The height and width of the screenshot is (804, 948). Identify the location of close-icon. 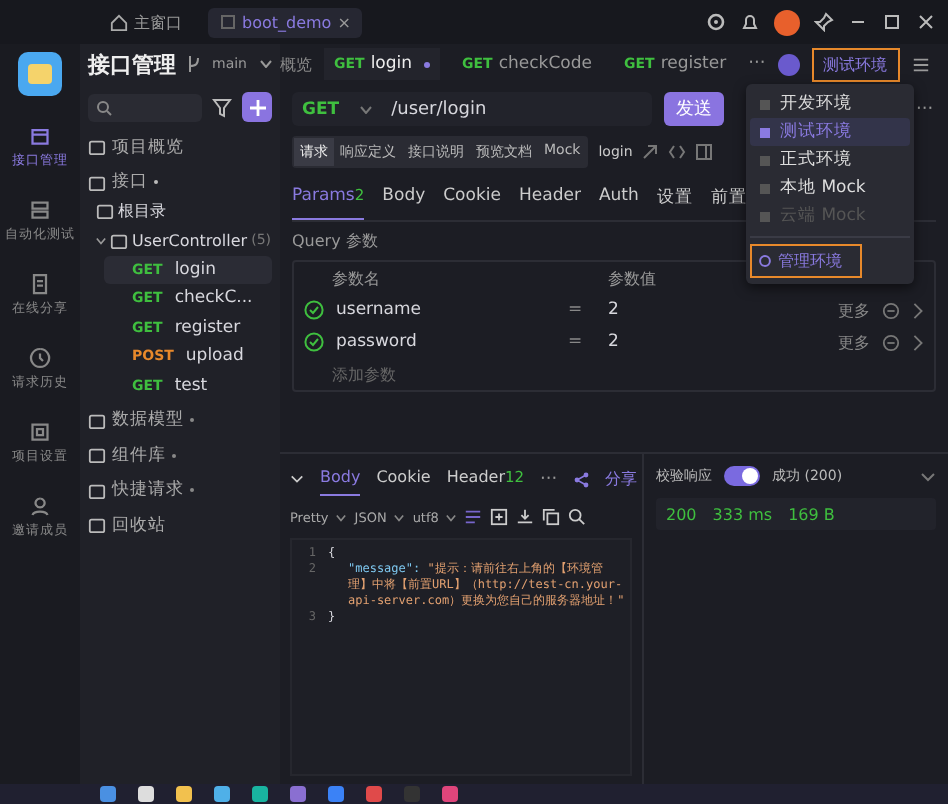
(926, 22).